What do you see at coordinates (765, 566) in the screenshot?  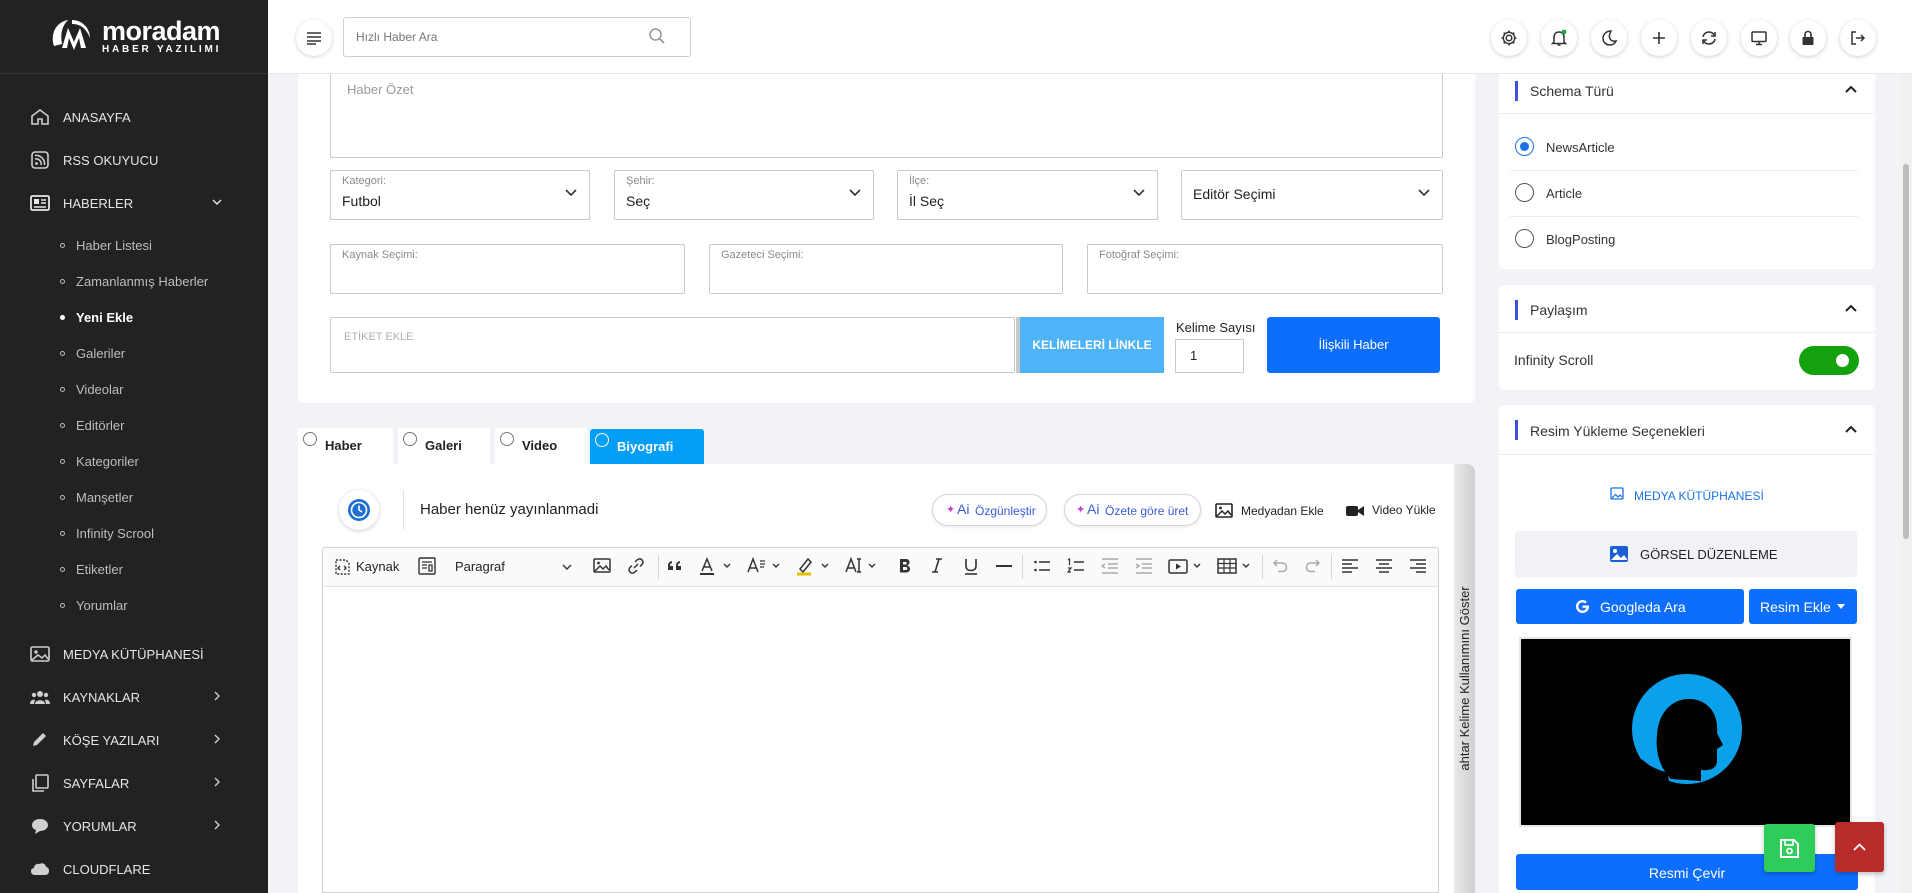 I see `font-size-icon` at bounding box center [765, 566].